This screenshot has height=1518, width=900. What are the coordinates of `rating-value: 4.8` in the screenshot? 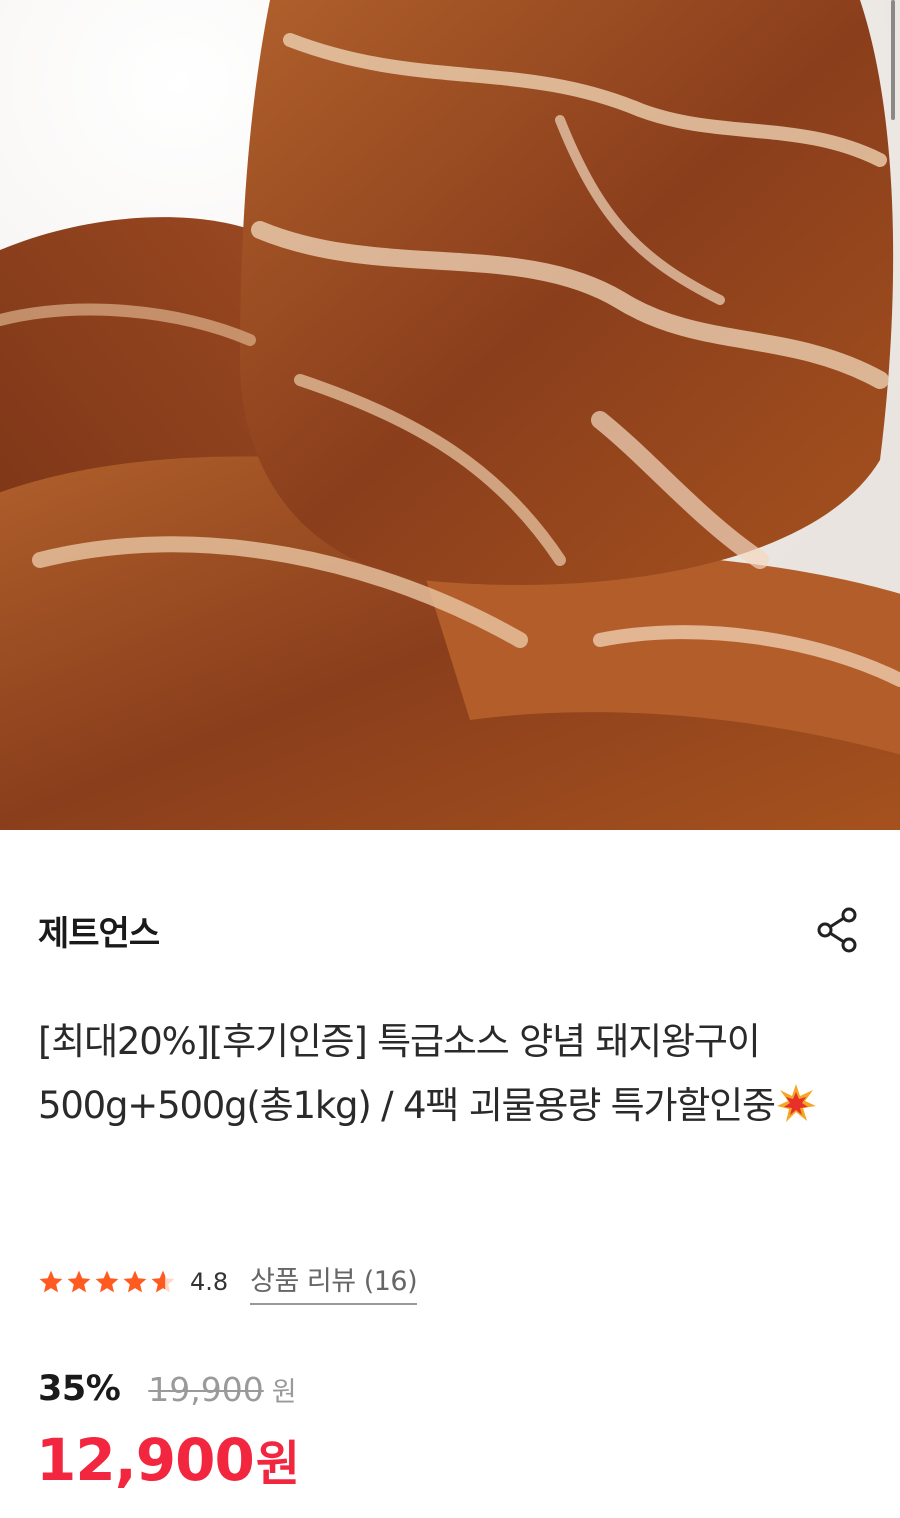 It's located at (209, 1282).